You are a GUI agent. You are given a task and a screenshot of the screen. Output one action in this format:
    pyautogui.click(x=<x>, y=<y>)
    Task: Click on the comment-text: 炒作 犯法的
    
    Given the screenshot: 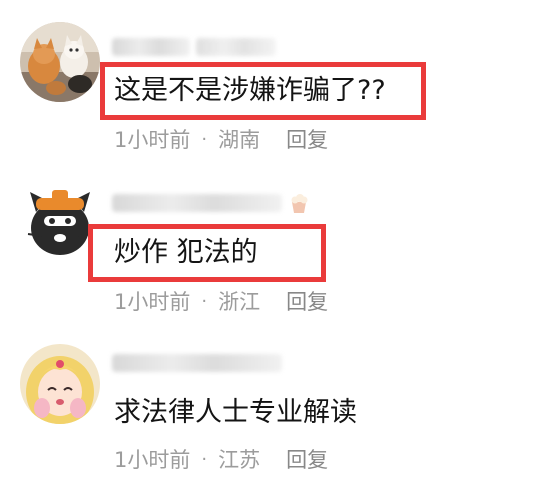 What is the action you would take?
    pyautogui.click(x=186, y=252)
    